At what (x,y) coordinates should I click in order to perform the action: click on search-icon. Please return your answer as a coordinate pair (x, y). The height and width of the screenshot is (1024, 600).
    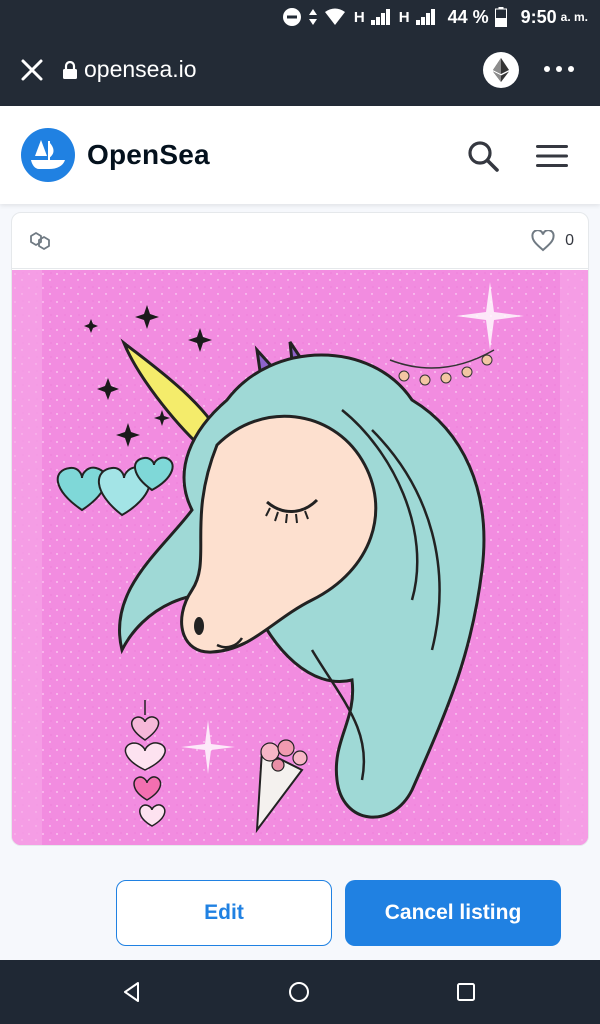
    Looking at the image, I should click on (483, 156).